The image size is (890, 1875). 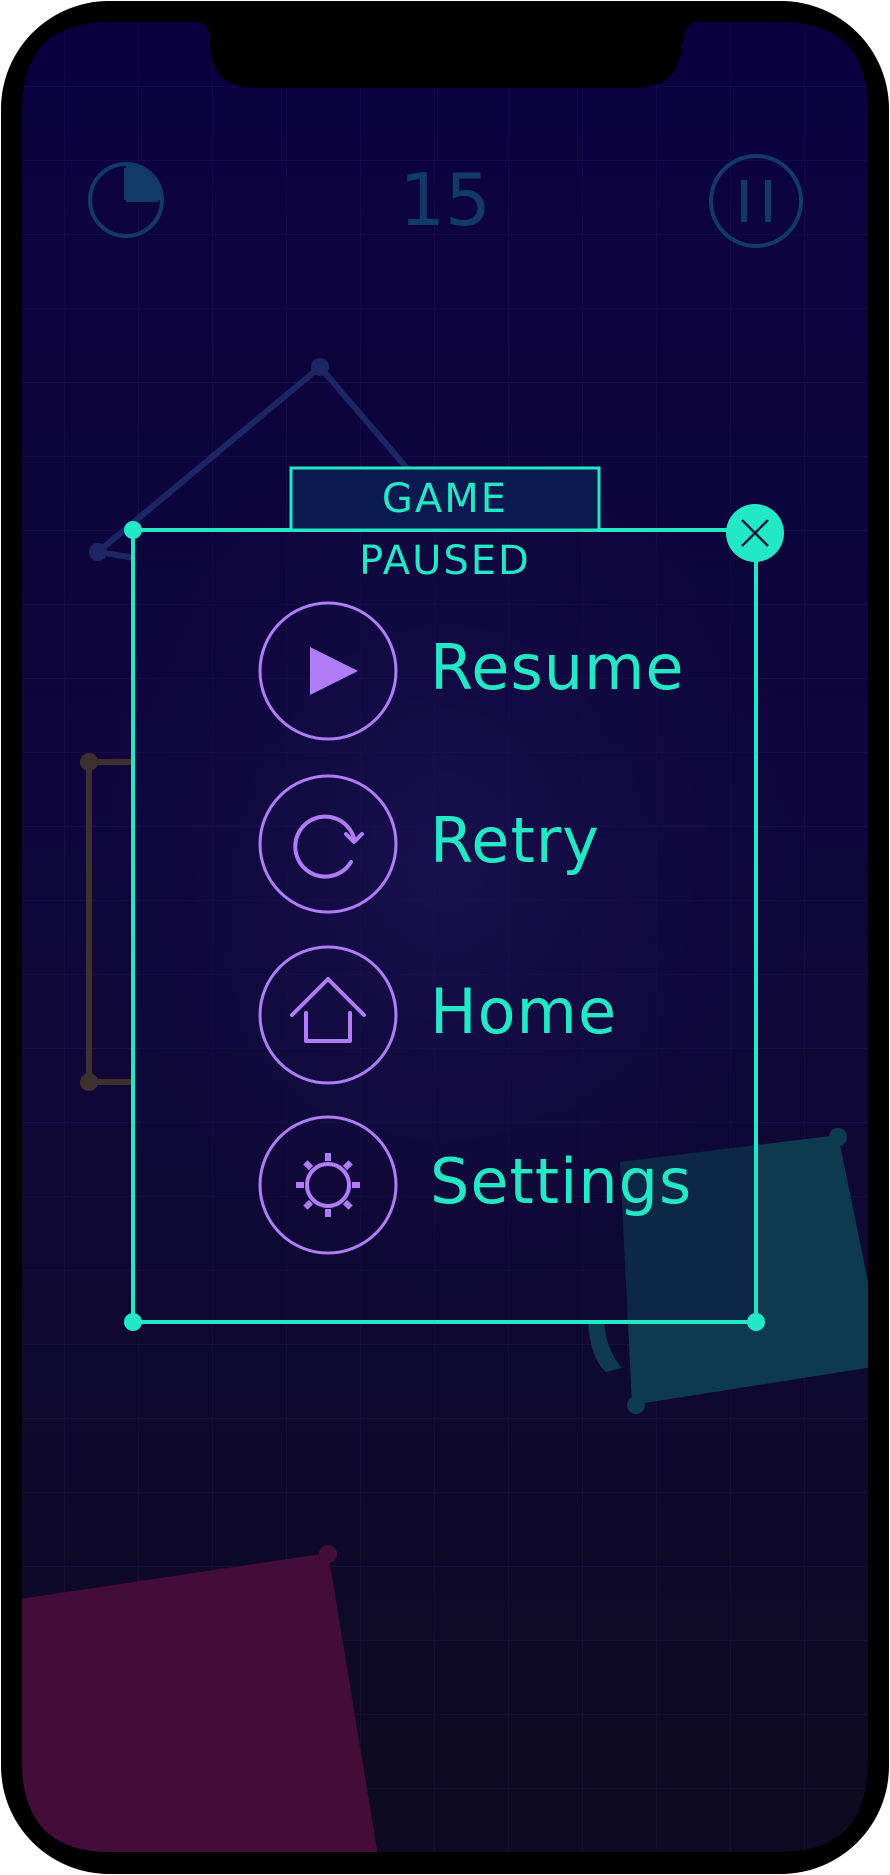 I want to click on bg-magenta-block, so click(x=202, y=1698).